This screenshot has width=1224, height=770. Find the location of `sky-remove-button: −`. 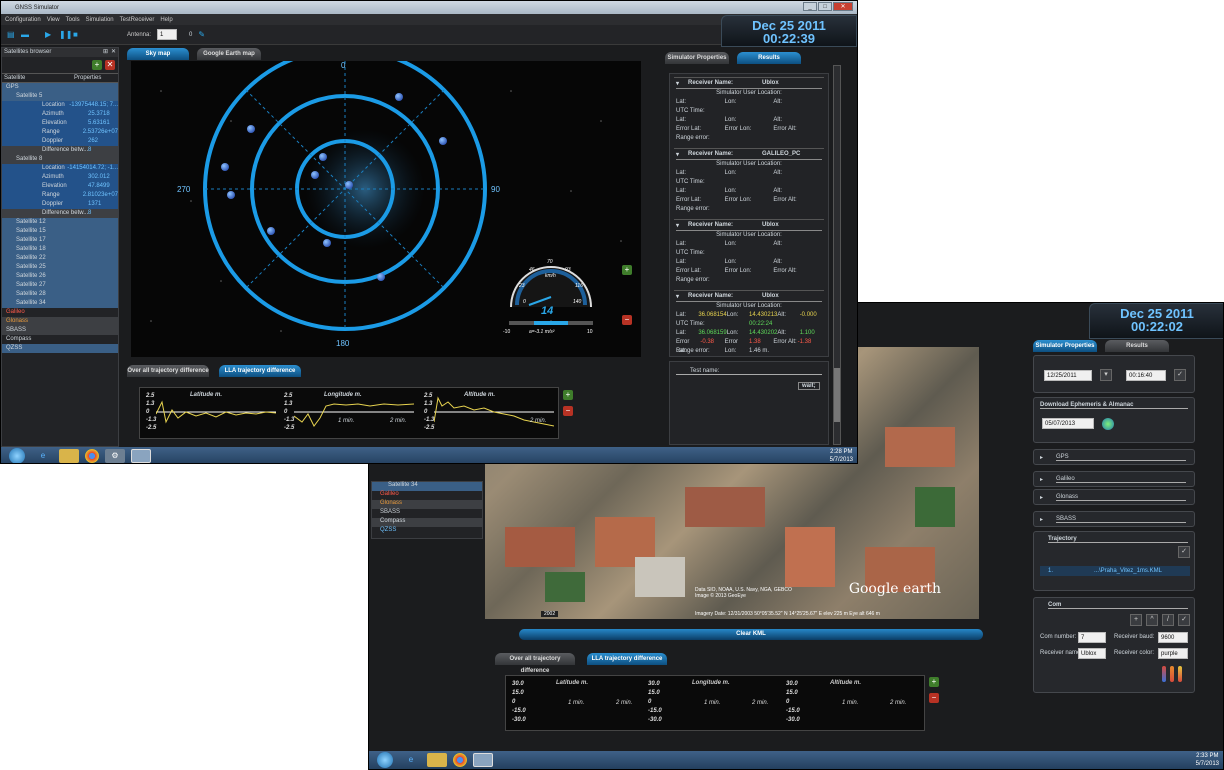

sky-remove-button: − is located at coordinates (627, 320).